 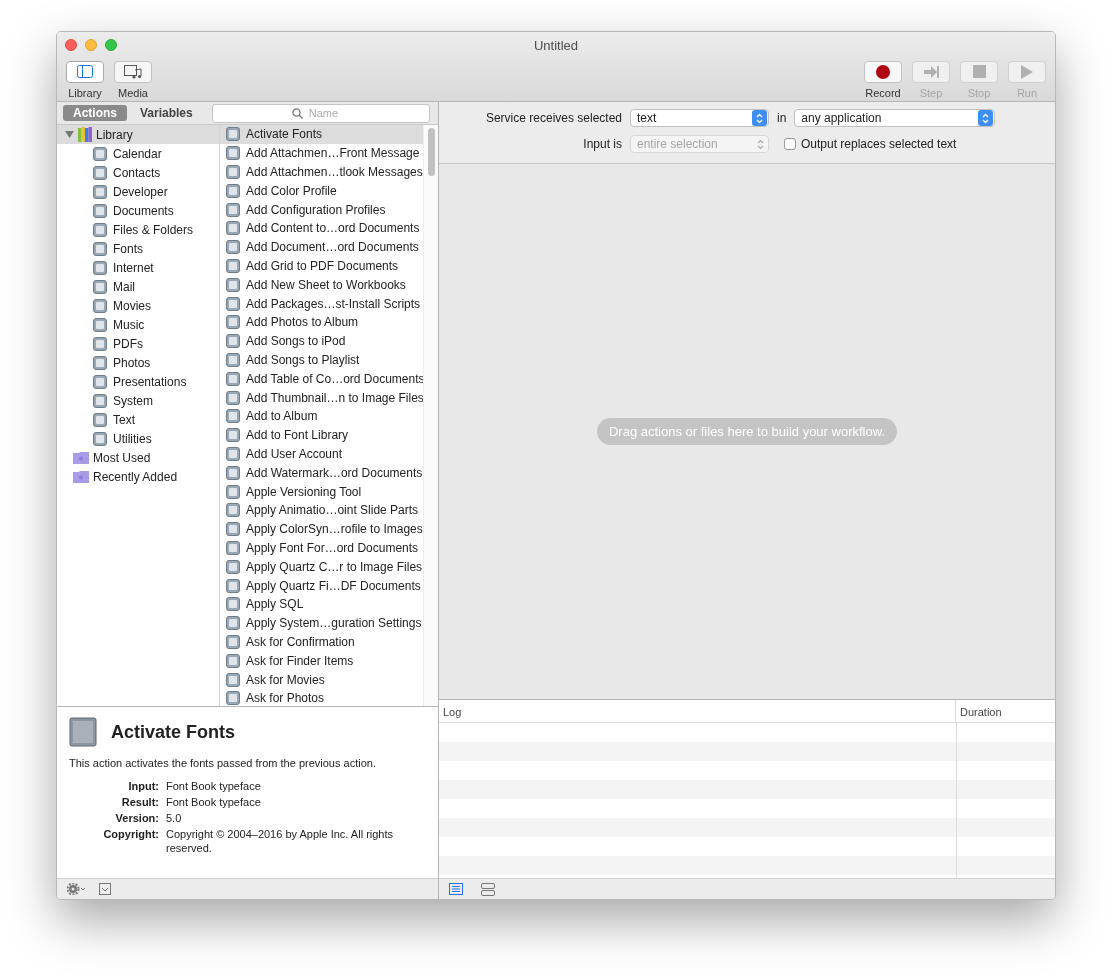 I want to click on disclosure-icon, so click(x=69, y=134).